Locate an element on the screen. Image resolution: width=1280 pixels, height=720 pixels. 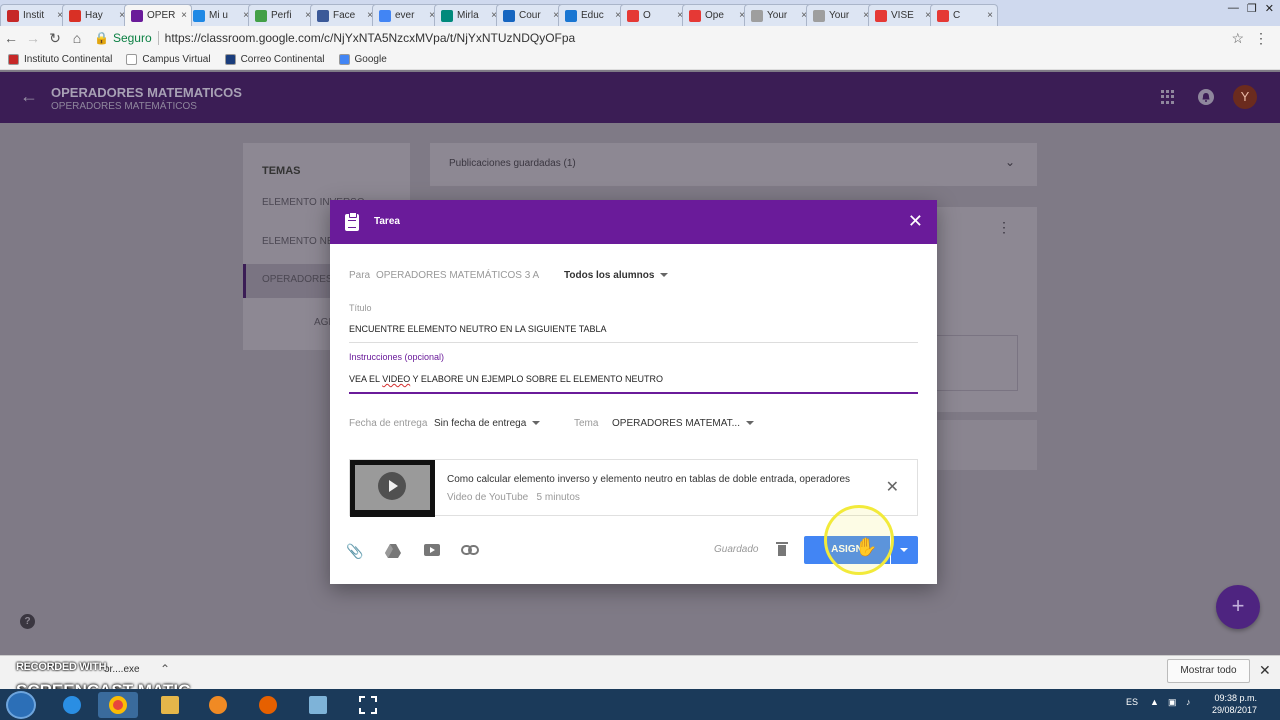
restore-icon: ❐ is located at coordinates (1252, 8).